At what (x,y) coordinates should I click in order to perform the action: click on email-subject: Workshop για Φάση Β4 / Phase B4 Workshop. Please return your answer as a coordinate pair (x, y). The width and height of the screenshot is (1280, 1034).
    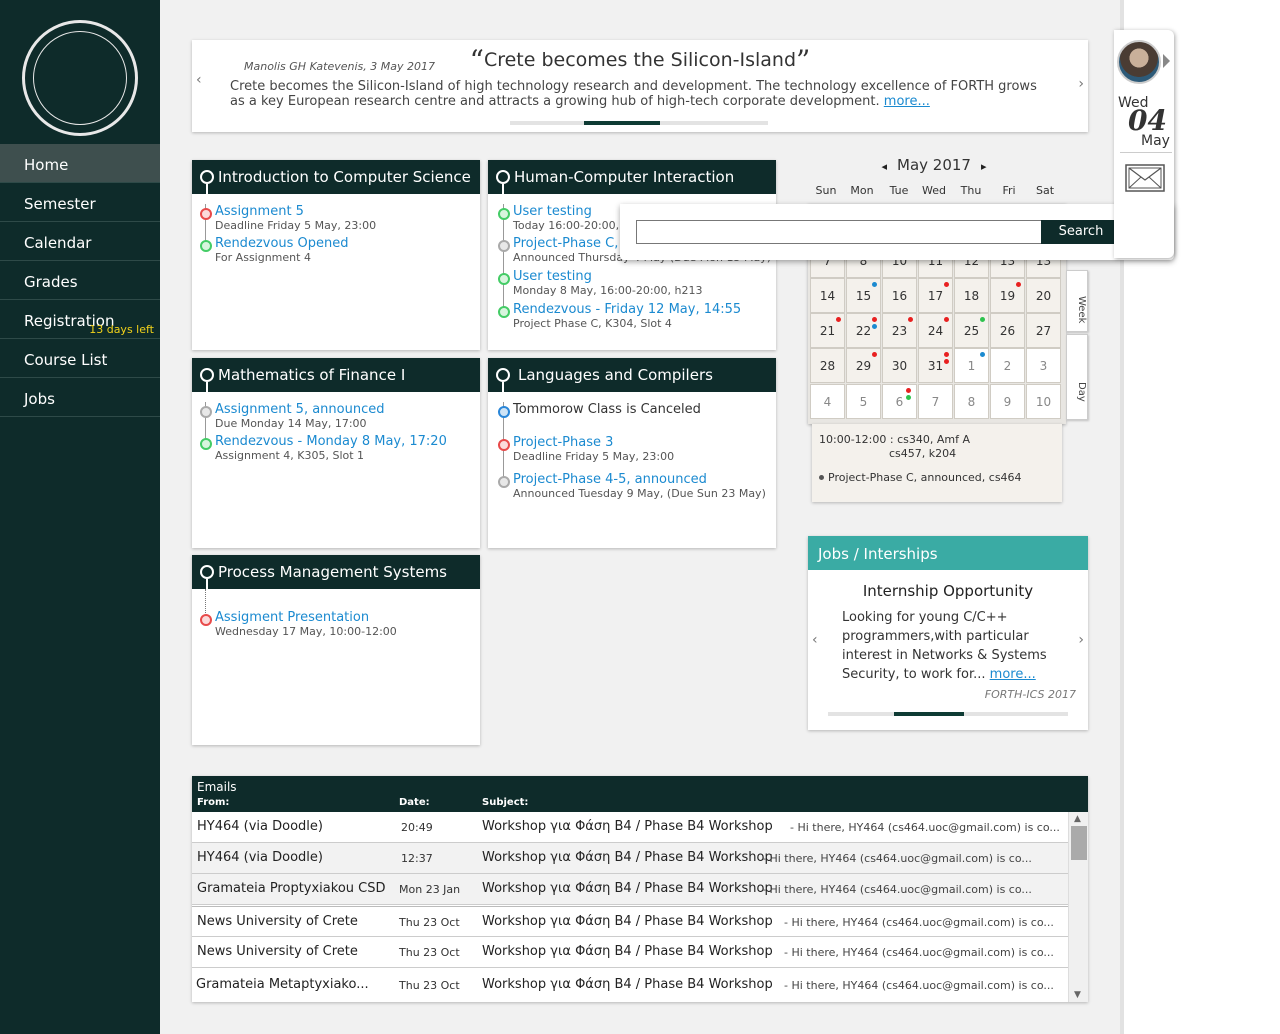
    Looking at the image, I should click on (627, 888).